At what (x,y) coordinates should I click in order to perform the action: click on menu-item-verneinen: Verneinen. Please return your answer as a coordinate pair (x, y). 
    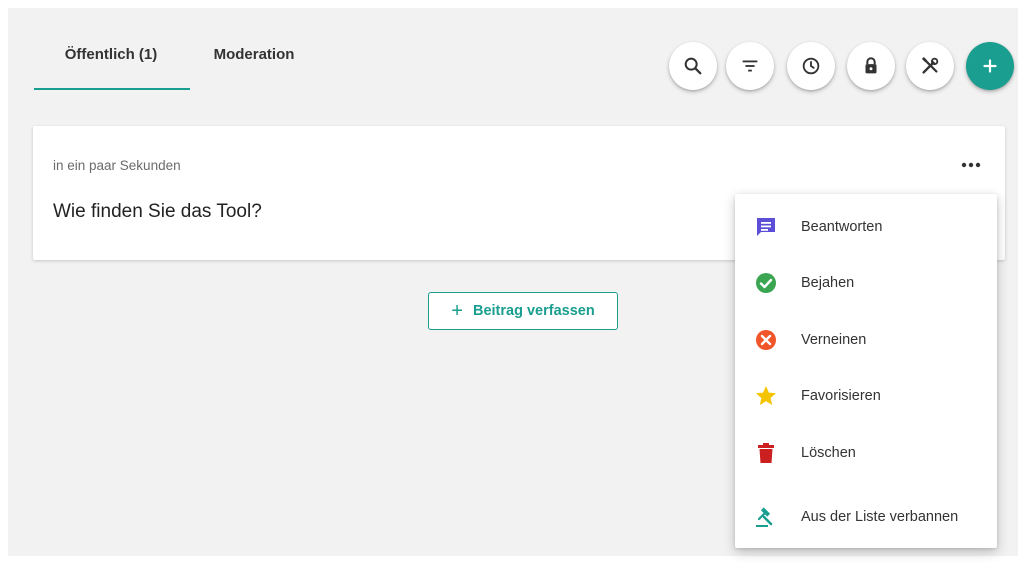
    Looking at the image, I should click on (866, 340).